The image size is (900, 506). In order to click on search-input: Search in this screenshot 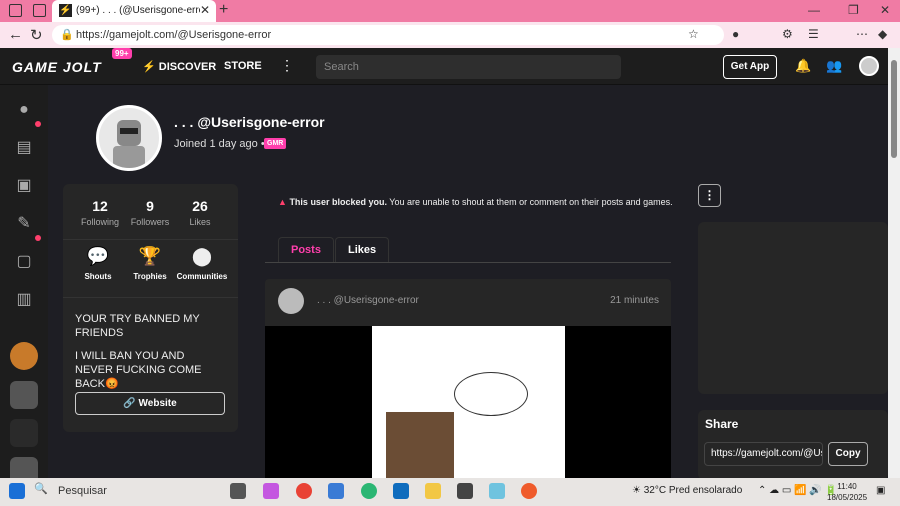, I will do `click(468, 67)`.